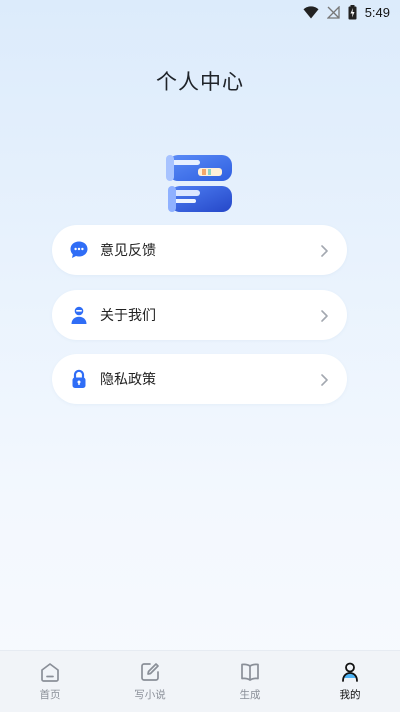  I want to click on nav-item-write-novel: 写小说, so click(150, 681).